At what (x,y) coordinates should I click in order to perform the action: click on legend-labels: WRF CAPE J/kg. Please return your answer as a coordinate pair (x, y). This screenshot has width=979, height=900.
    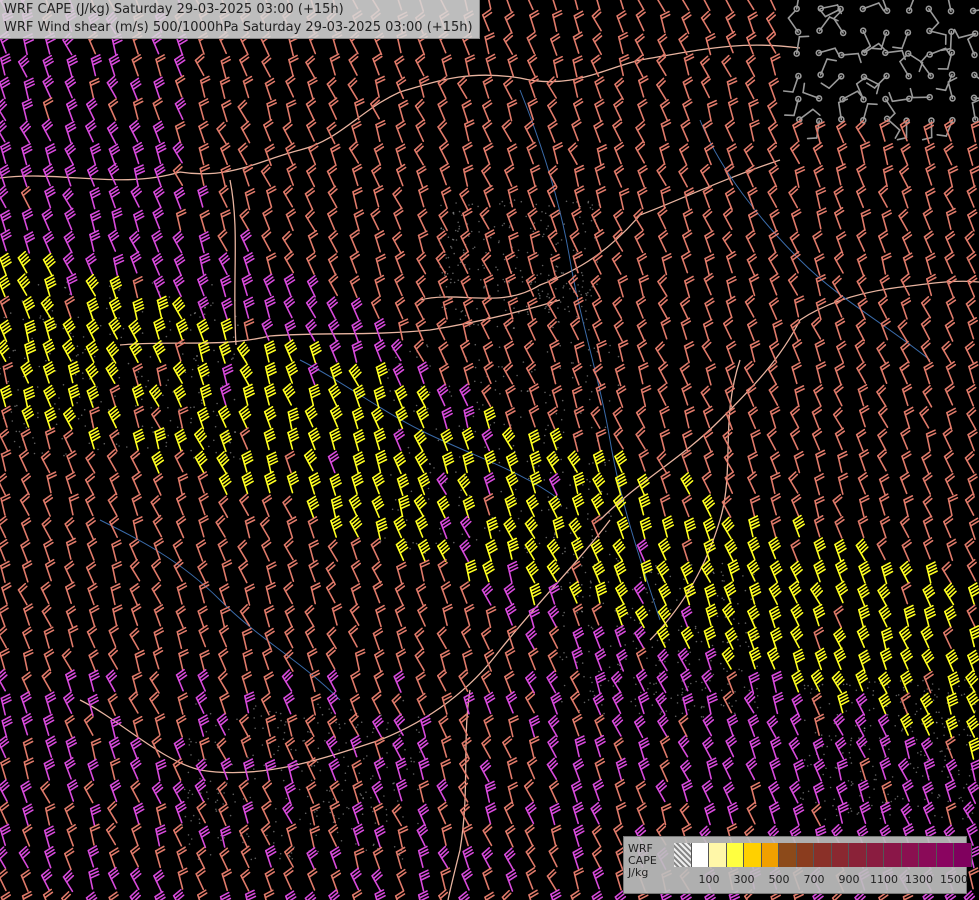
    Looking at the image, I should click on (642, 861).